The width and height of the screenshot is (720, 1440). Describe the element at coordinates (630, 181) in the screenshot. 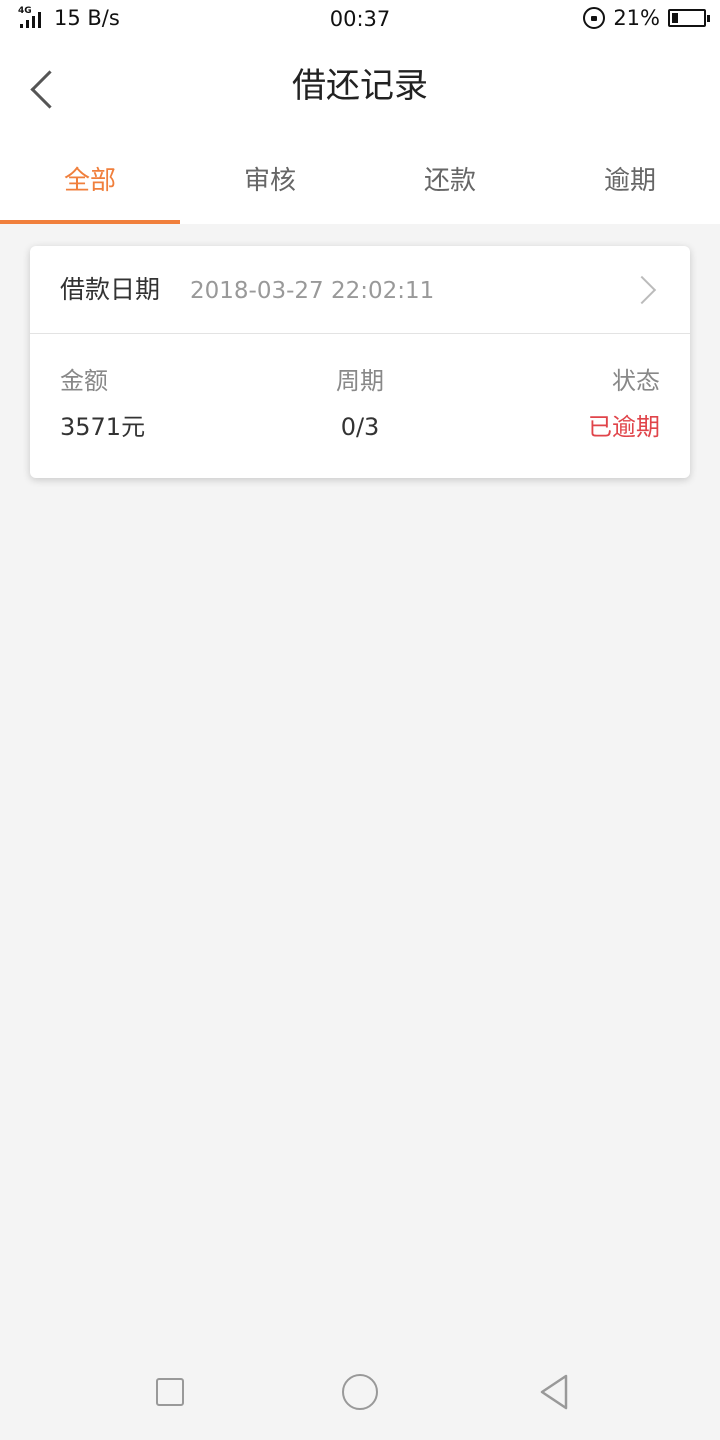

I see `tab-overdue: 逾期` at that location.